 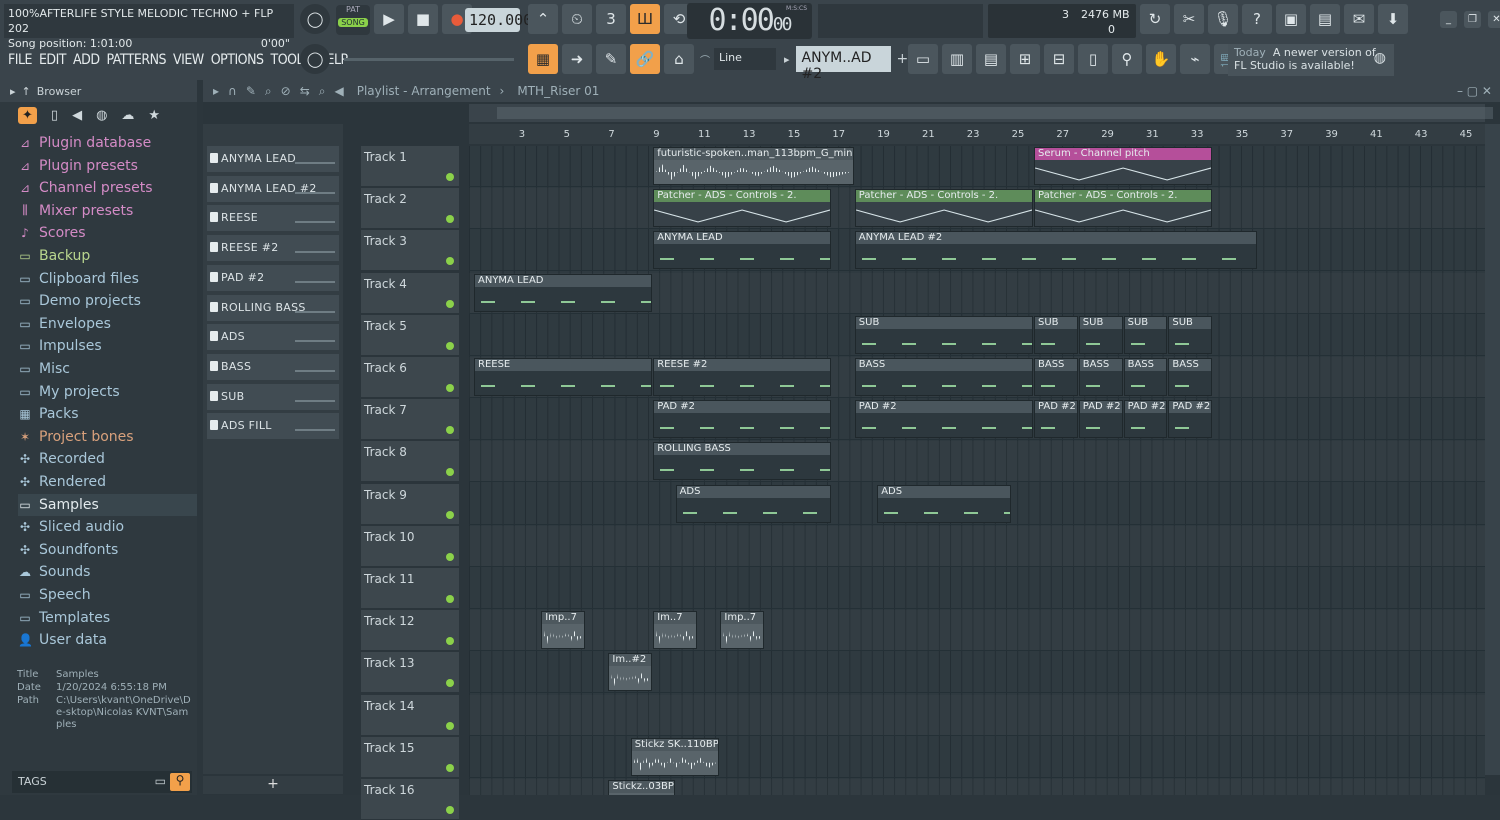 I want to click on speaker-icon: ◀, so click(x=338, y=91).